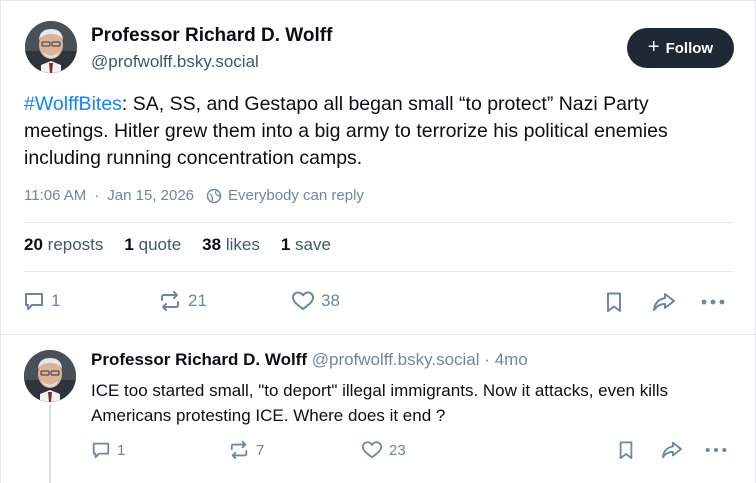 The width and height of the screenshot is (756, 483). What do you see at coordinates (214, 195) in the screenshot?
I see `globe-icon` at bounding box center [214, 195].